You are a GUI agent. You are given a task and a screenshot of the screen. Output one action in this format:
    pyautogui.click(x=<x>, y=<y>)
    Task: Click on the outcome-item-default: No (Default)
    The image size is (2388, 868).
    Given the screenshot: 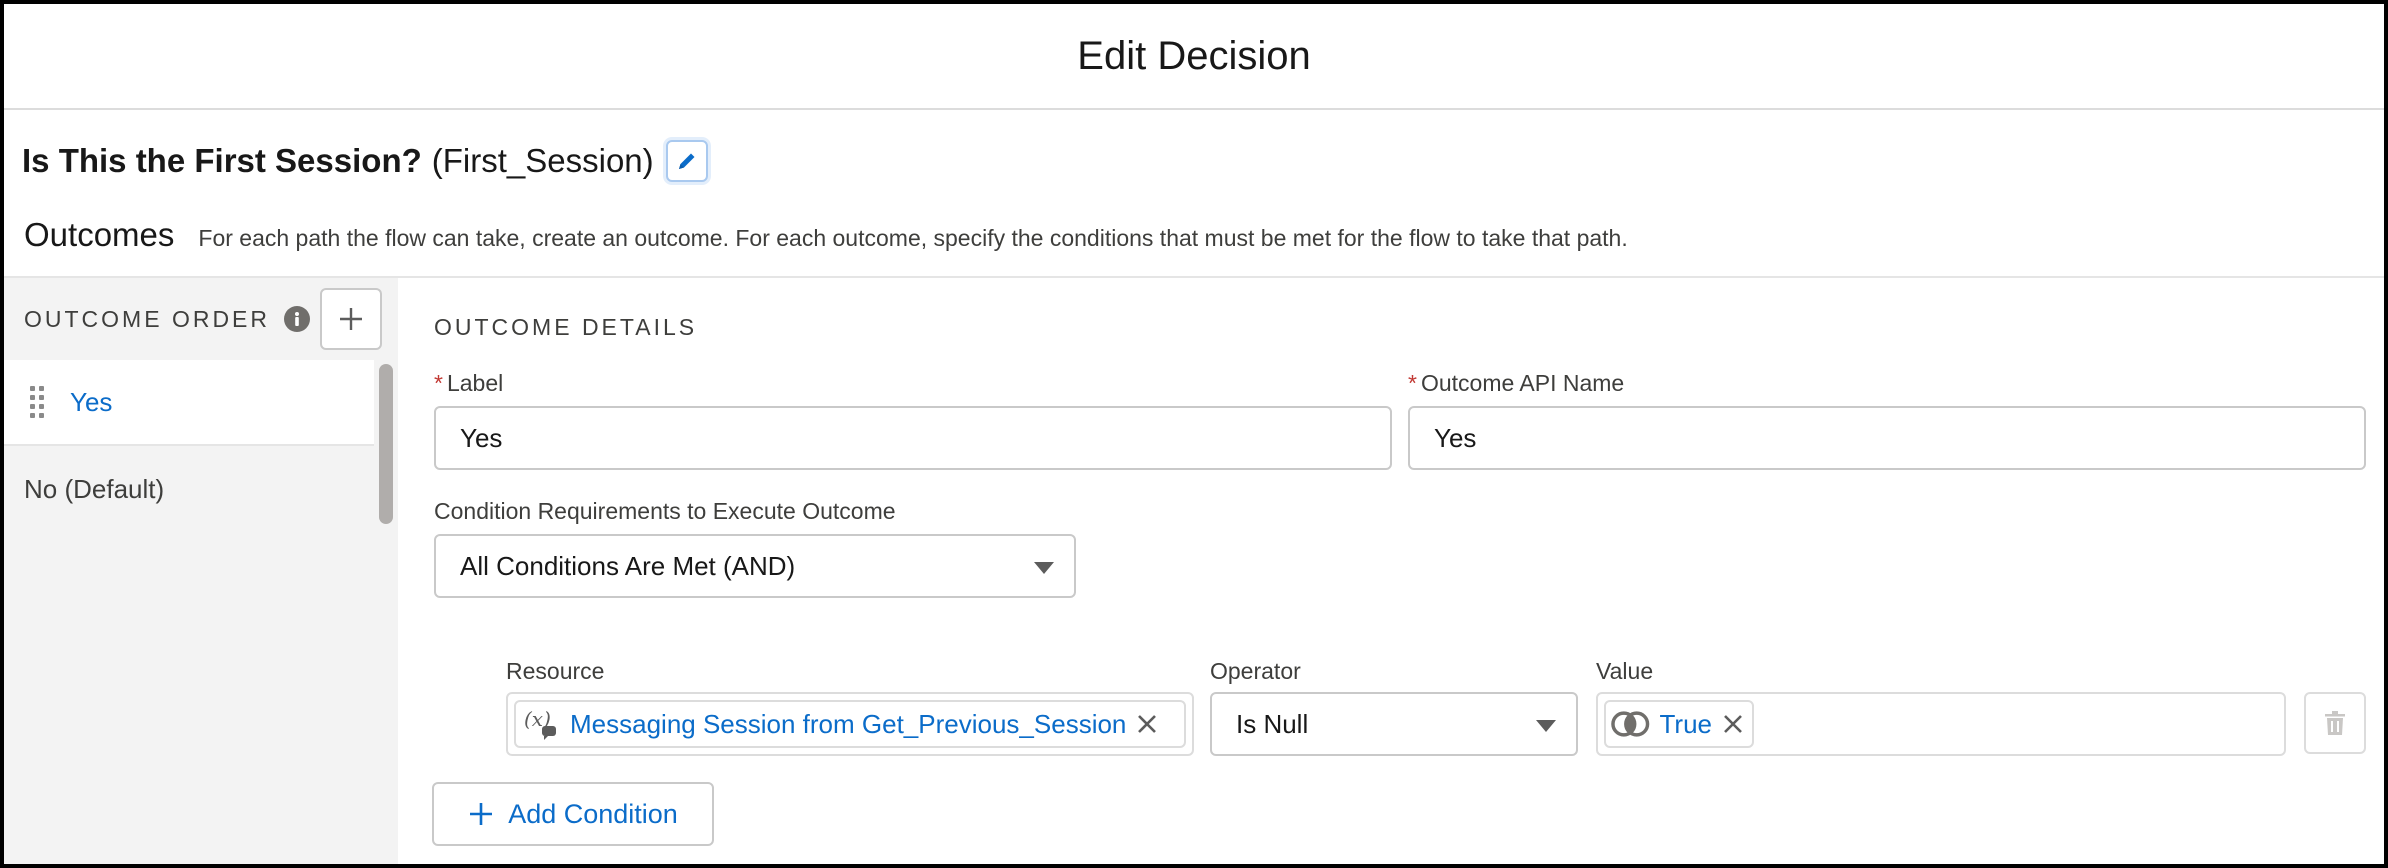 What is the action you would take?
    pyautogui.click(x=189, y=489)
    